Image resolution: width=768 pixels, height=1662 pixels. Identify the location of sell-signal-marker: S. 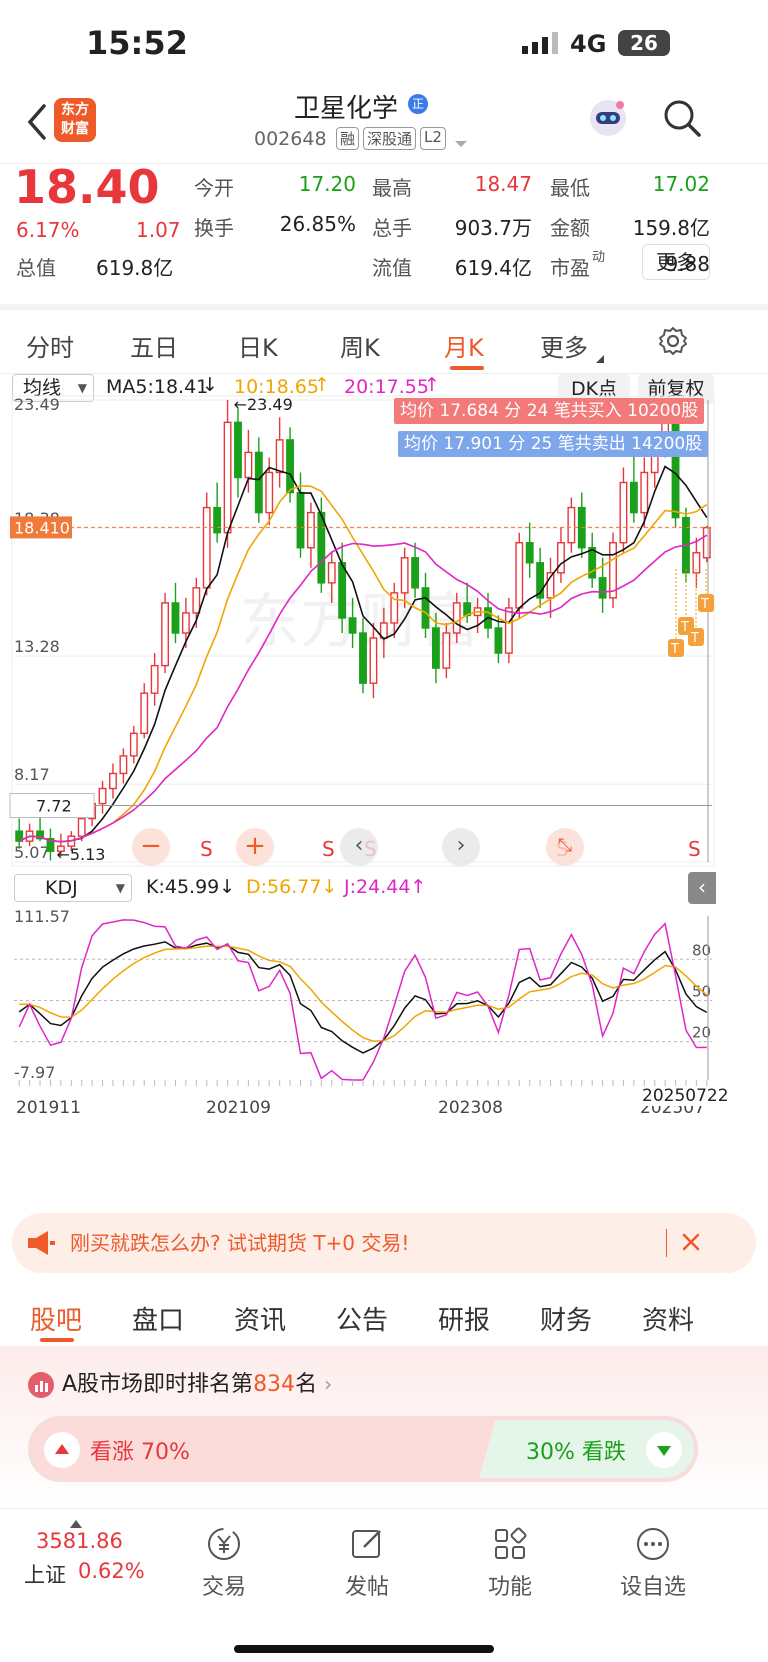
(328, 849).